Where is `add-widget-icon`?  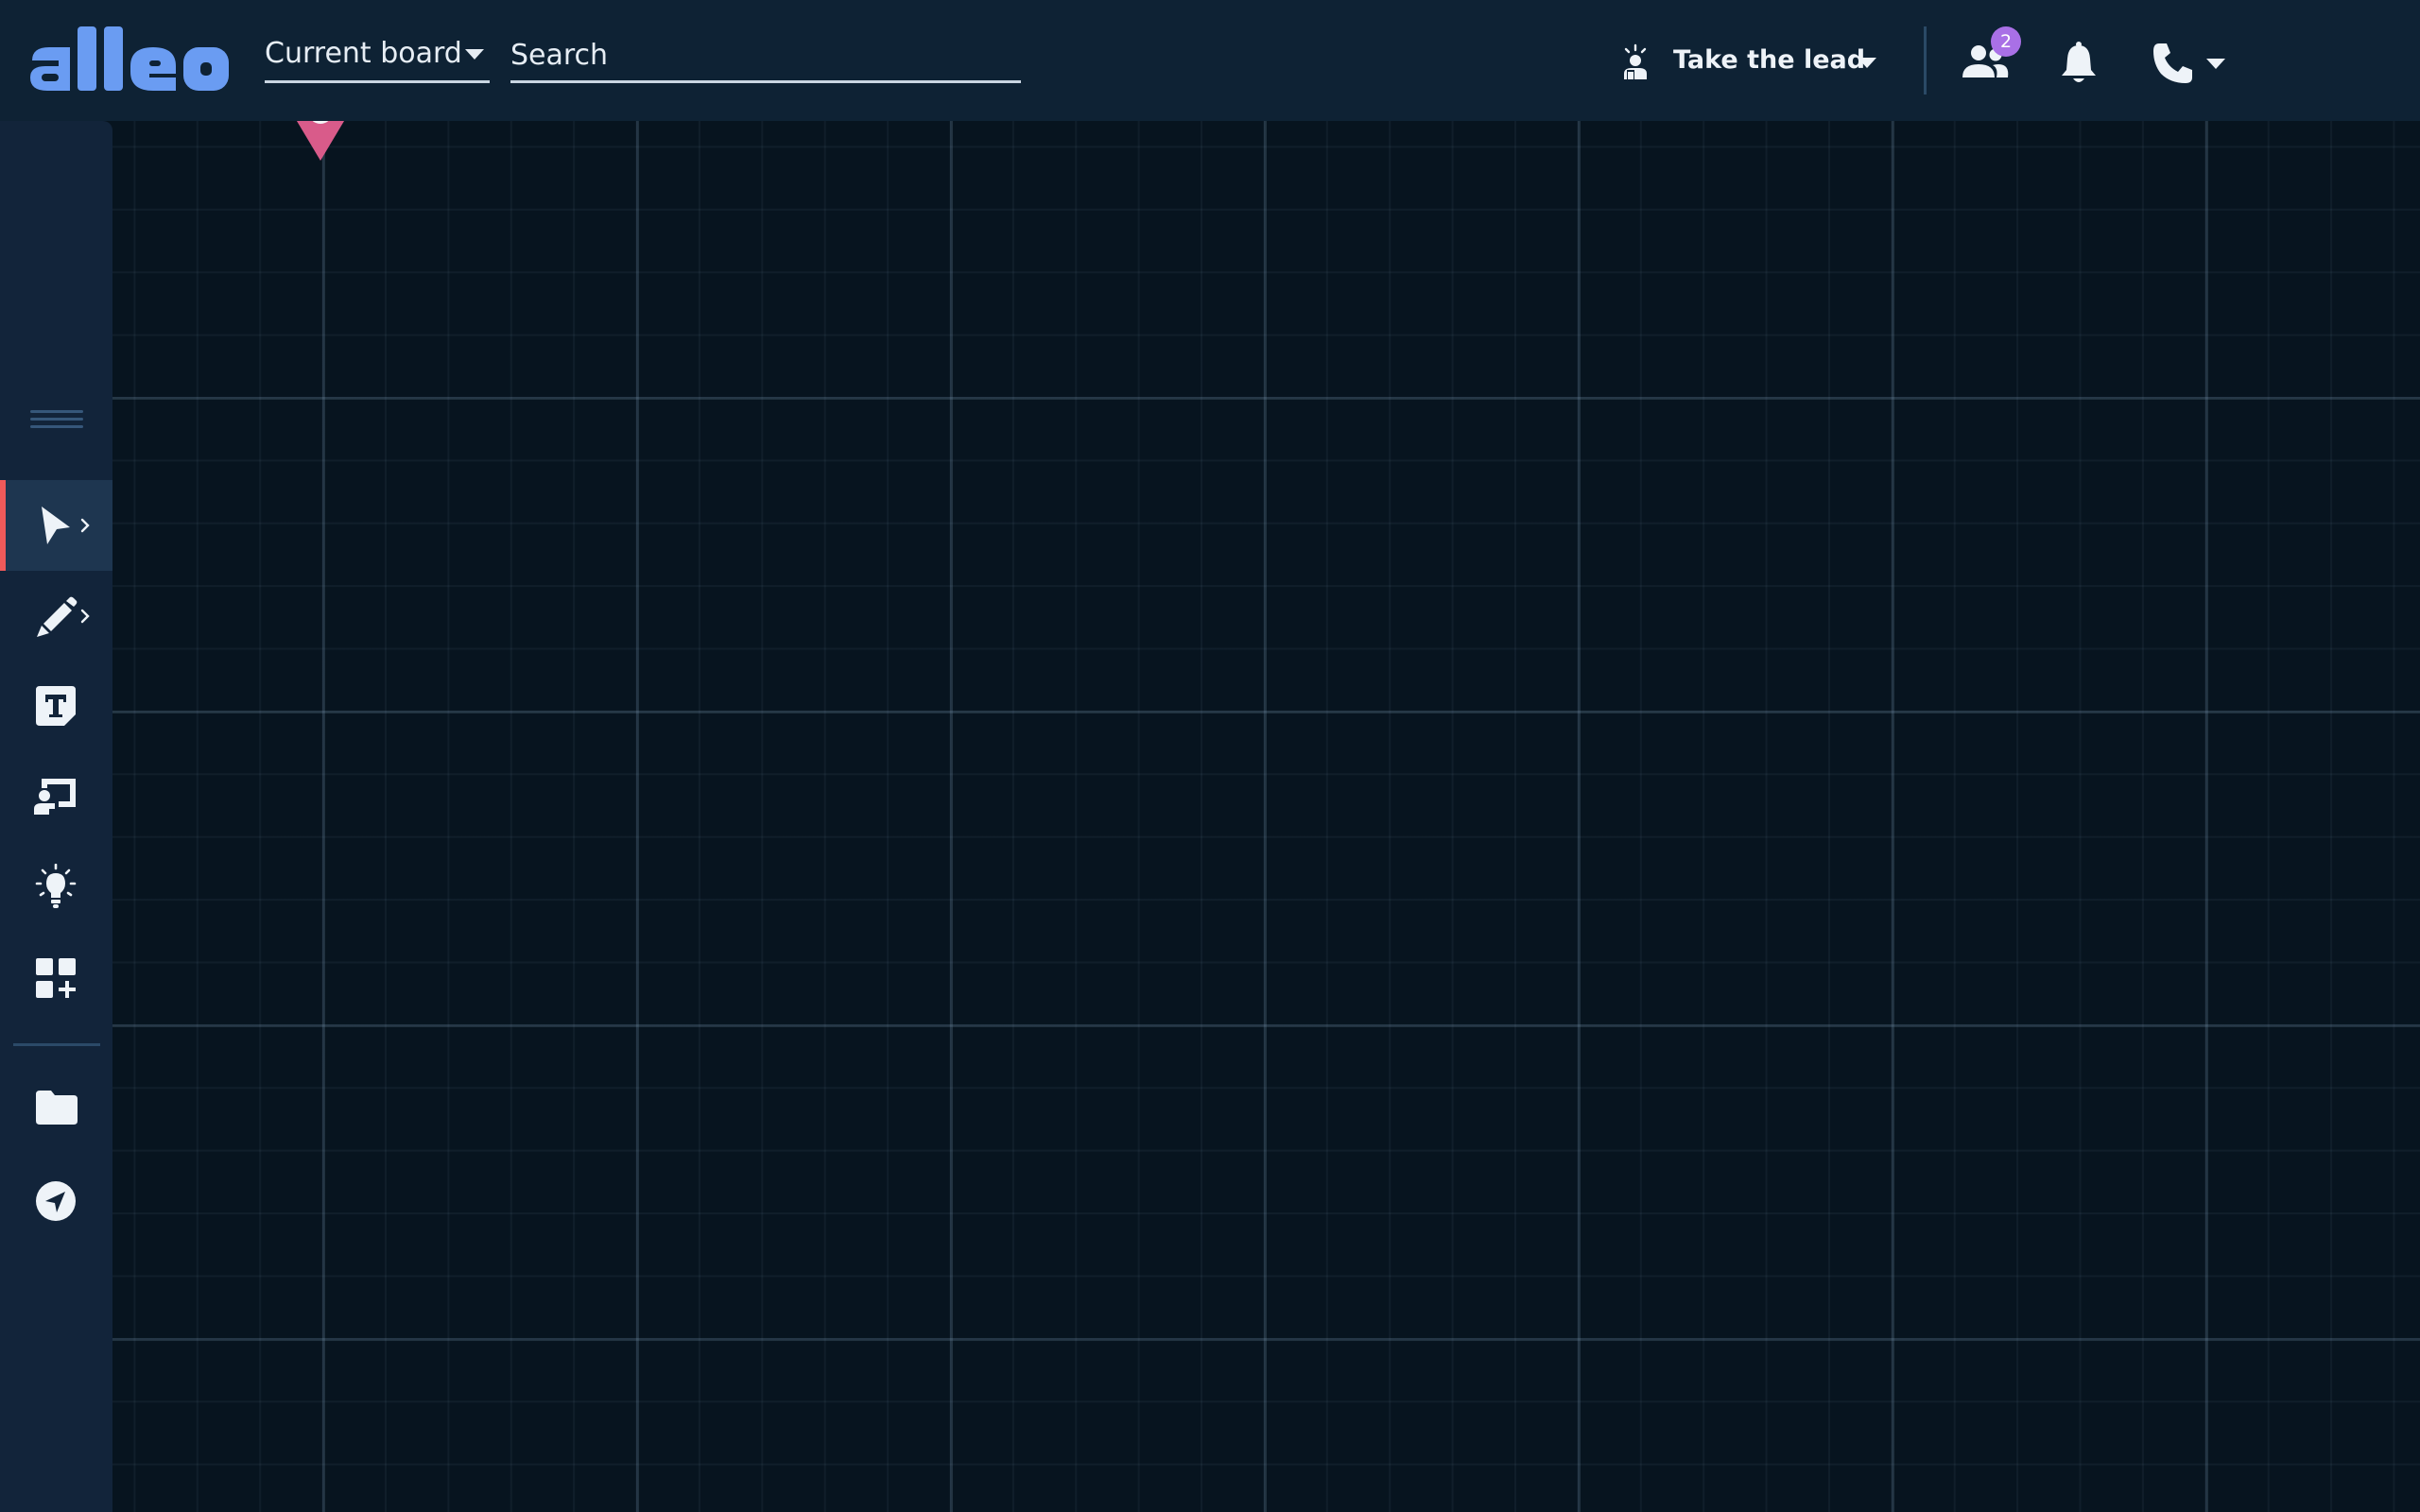 add-widget-icon is located at coordinates (56, 978).